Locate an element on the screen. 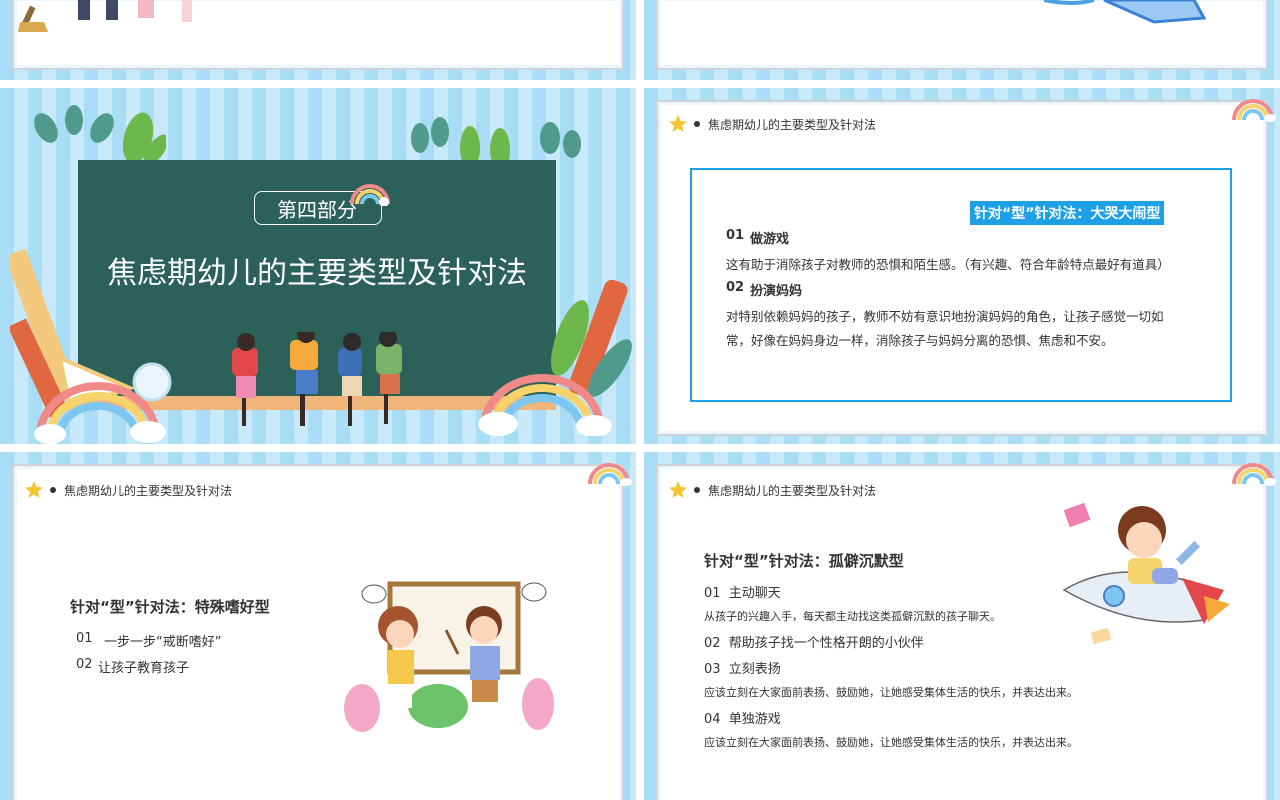 This screenshot has height=800, width=1280. item-01-num: 01 is located at coordinates (735, 235).